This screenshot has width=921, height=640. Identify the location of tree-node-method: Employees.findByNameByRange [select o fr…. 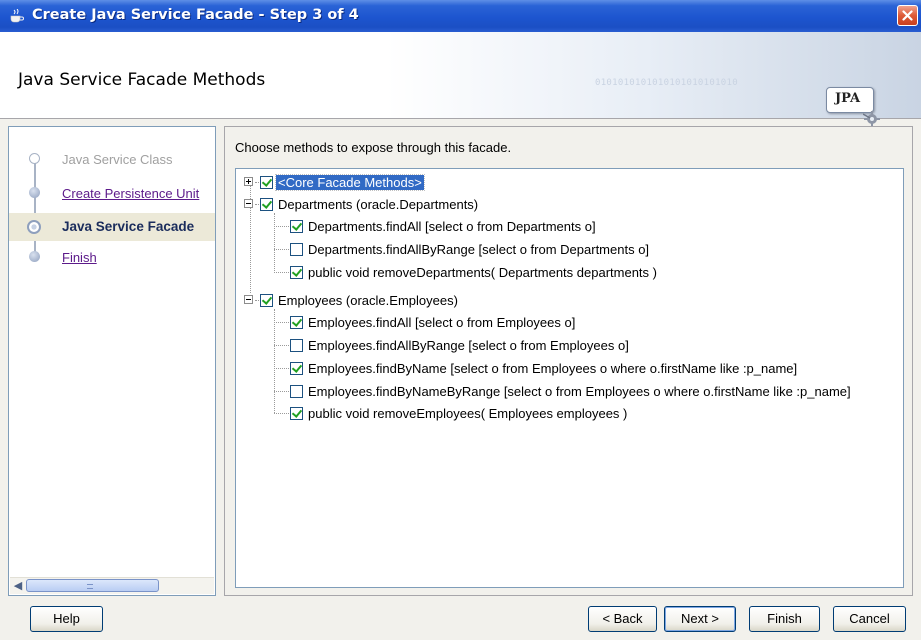
(588, 392).